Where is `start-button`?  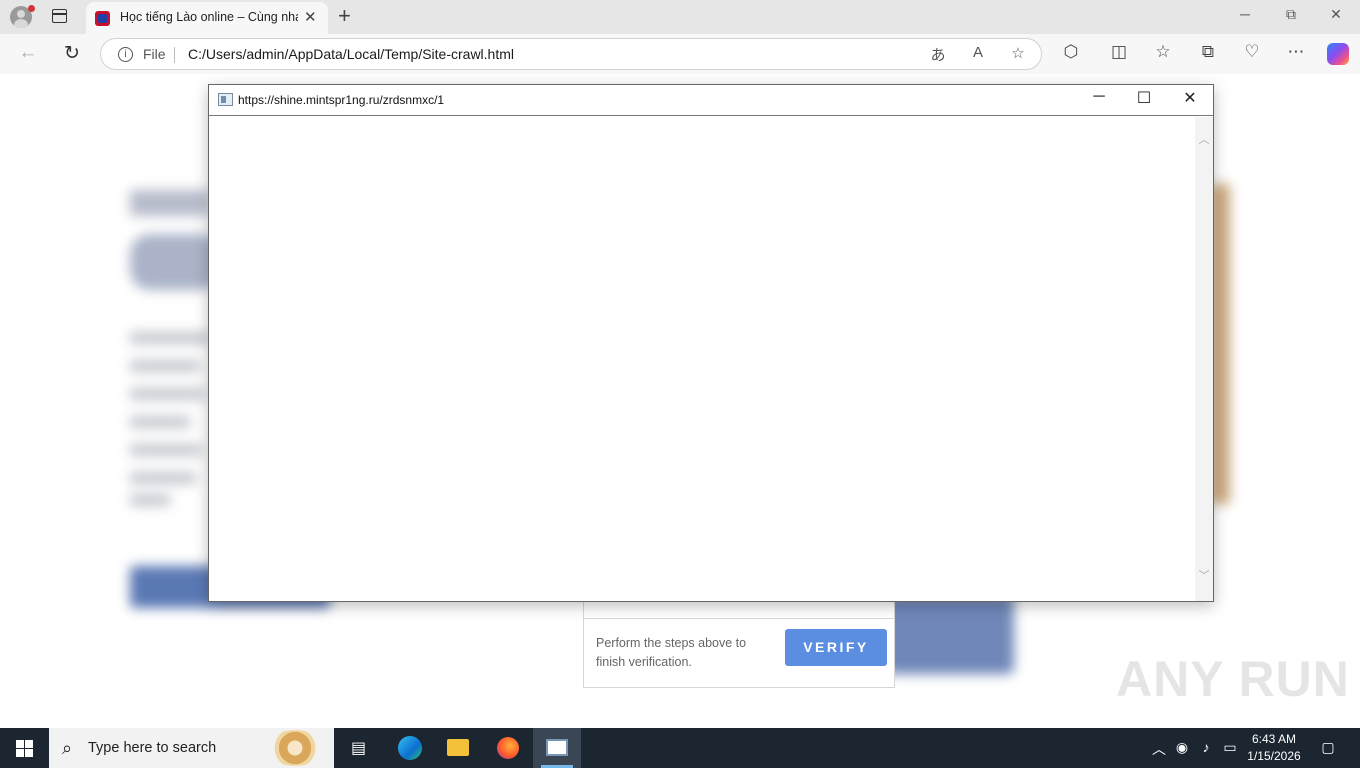
start-button is located at coordinates (24, 748).